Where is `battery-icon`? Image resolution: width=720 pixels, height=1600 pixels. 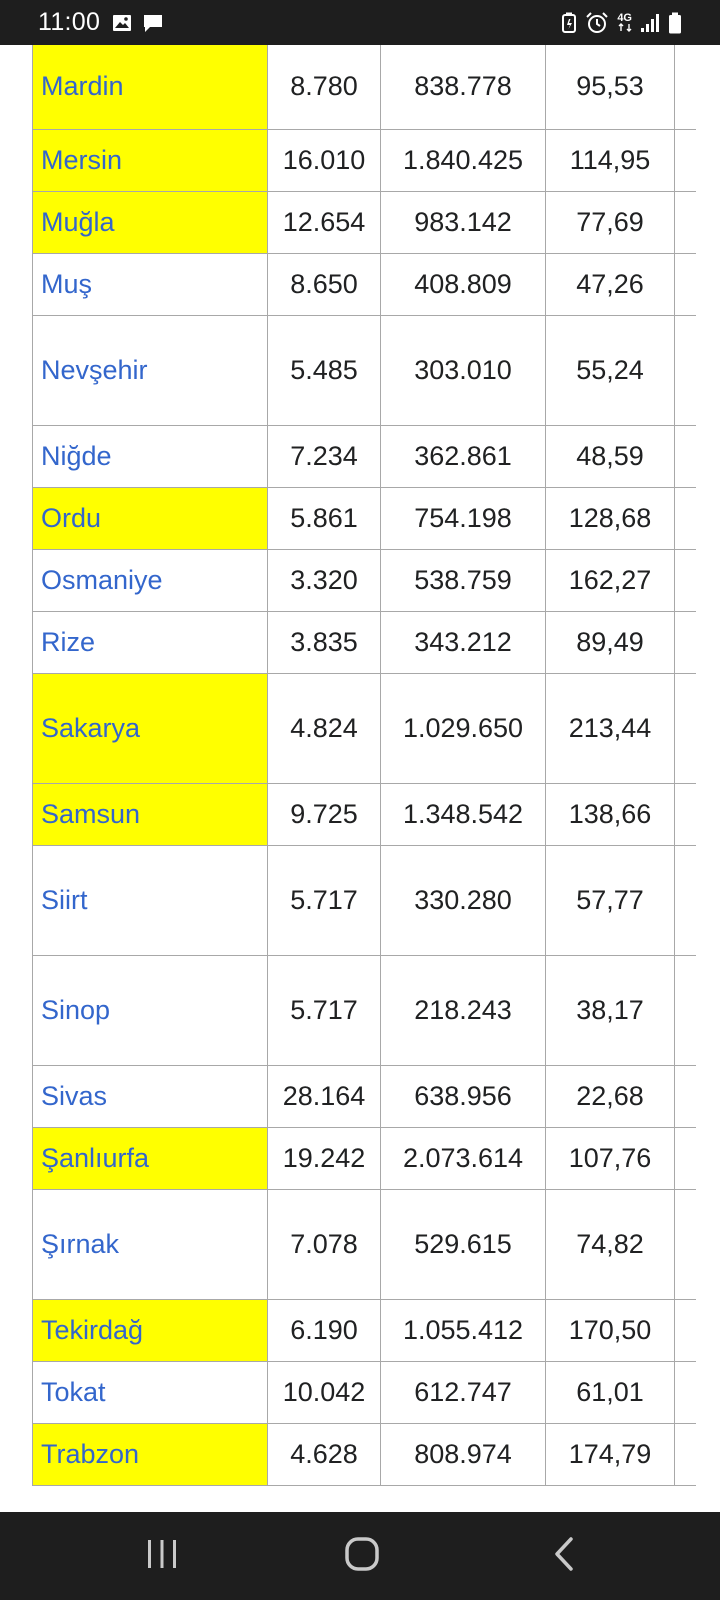 battery-icon is located at coordinates (675, 23).